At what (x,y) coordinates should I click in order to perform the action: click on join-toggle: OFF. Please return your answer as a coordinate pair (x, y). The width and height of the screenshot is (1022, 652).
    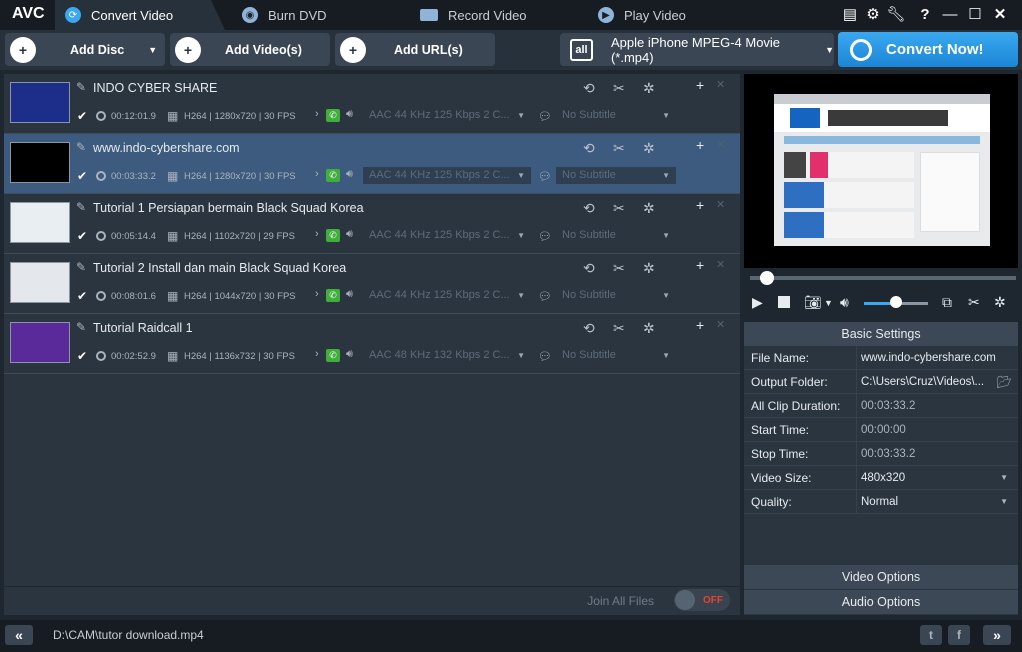
    Looking at the image, I should click on (702, 600).